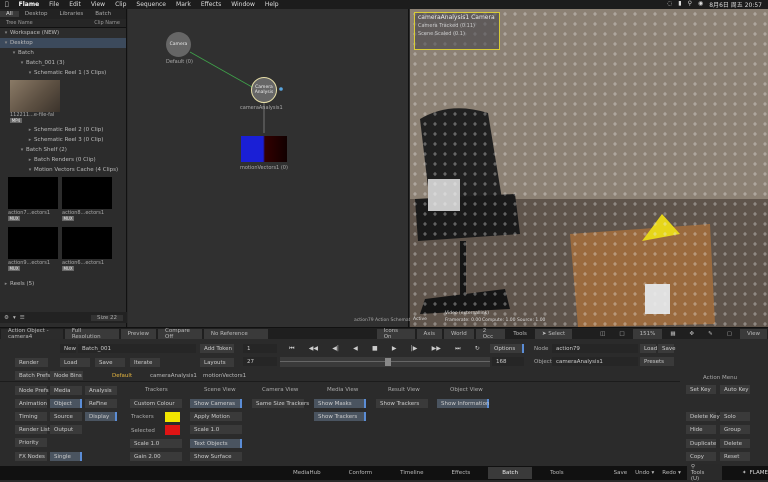  What do you see at coordinates (264, 90) in the screenshot?
I see `camera-analysis-node: Camera Analysis` at bounding box center [264, 90].